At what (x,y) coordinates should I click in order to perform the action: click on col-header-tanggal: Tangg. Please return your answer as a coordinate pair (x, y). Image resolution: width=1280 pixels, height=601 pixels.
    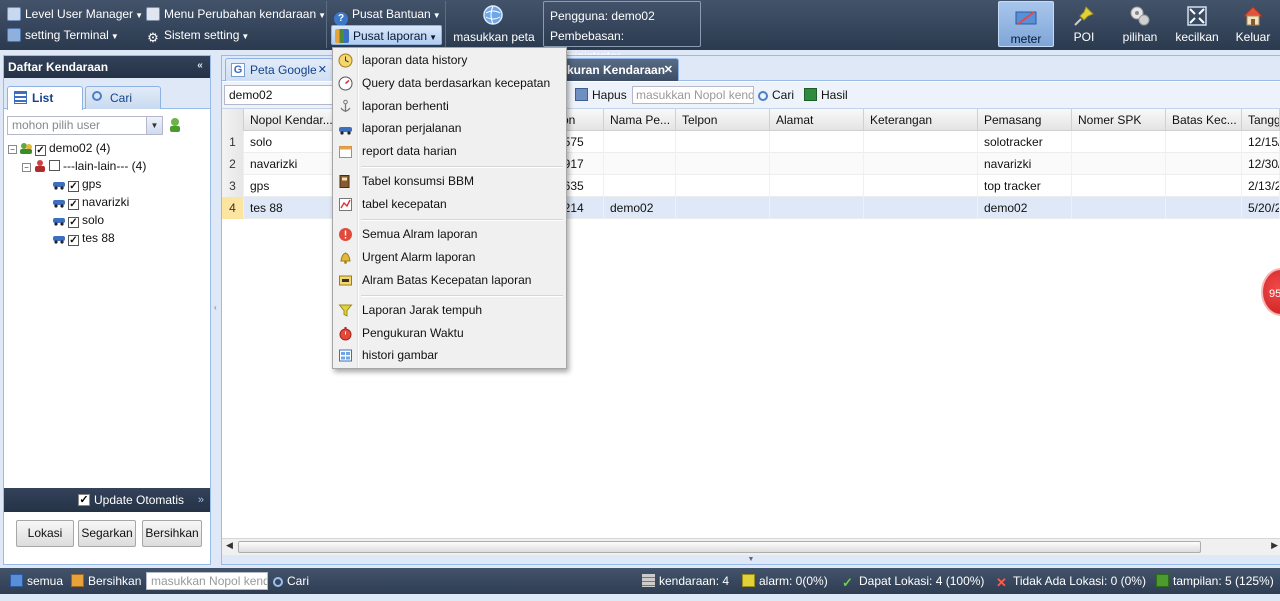
    Looking at the image, I should click on (1261, 120).